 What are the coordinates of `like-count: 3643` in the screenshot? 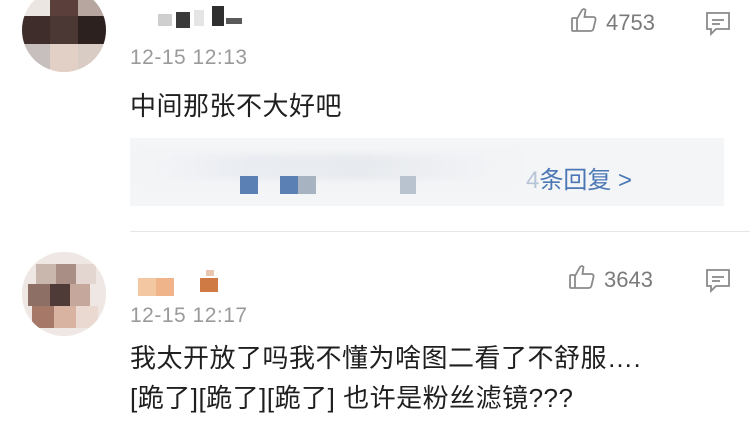 It's located at (628, 279).